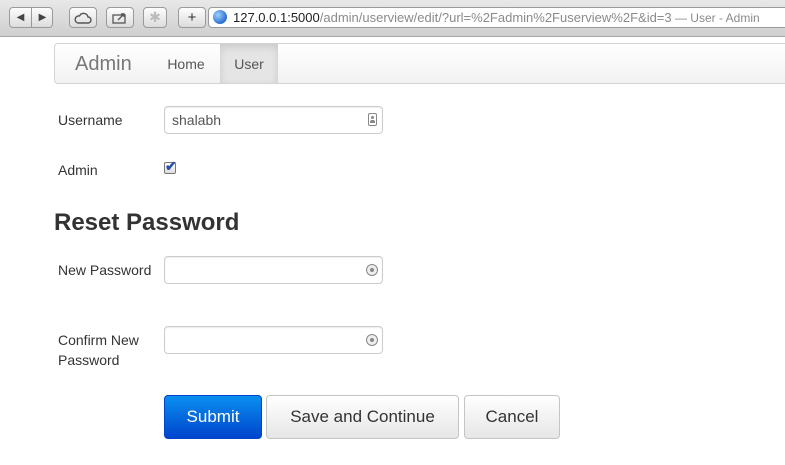 This screenshot has width=785, height=465. Describe the element at coordinates (105, 270) in the screenshot. I see `new-password-label: New Password` at that location.